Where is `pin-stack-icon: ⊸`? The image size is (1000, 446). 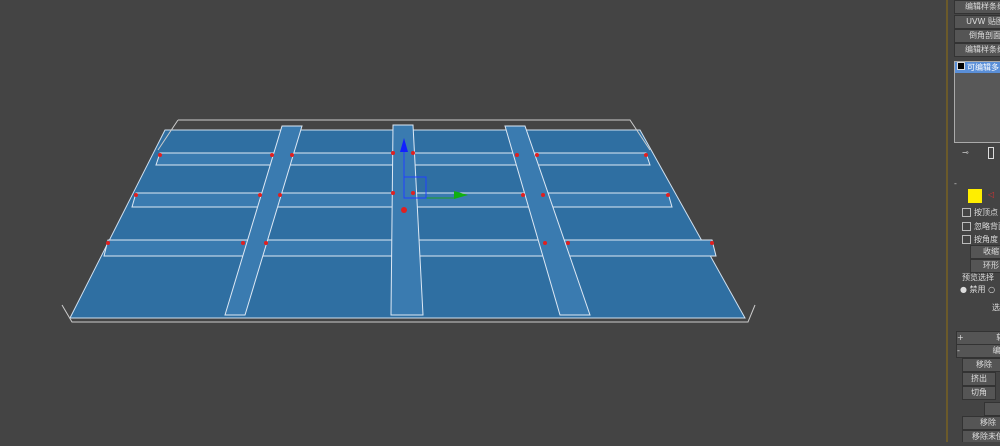
pin-stack-icon: ⊸ is located at coordinates (965, 152).